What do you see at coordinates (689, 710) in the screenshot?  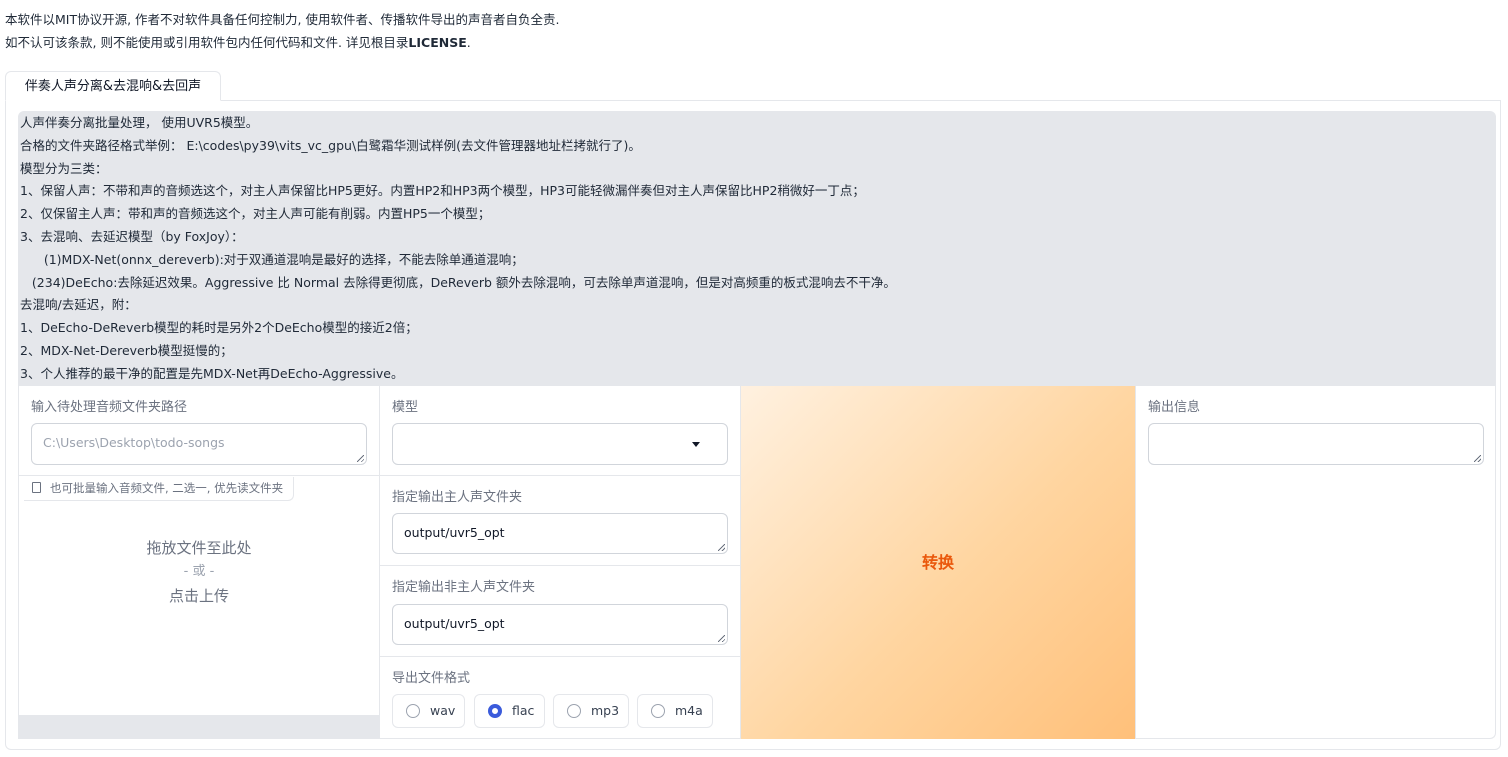 I see `radio-label: m4a` at bounding box center [689, 710].